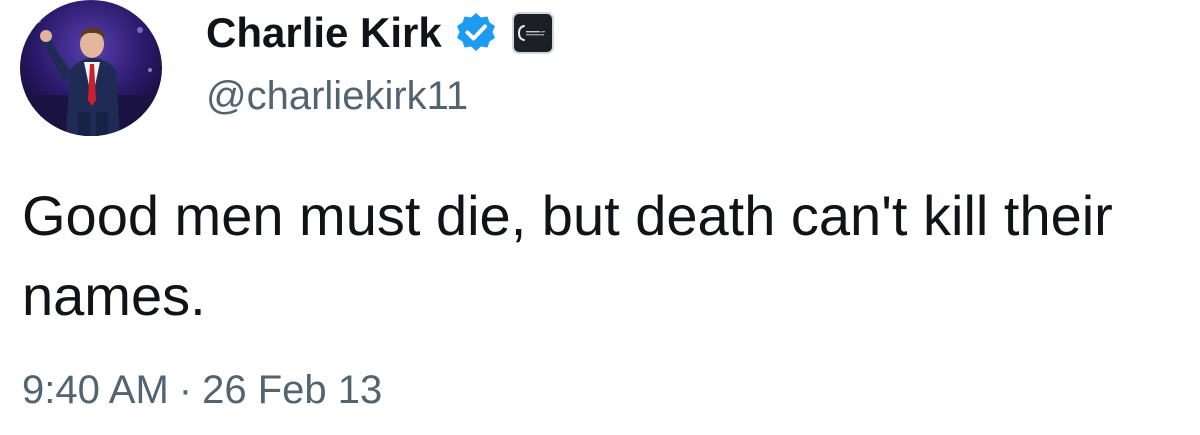  What do you see at coordinates (337, 96) in the screenshot?
I see `author-handle: @charliekirk11` at bounding box center [337, 96].